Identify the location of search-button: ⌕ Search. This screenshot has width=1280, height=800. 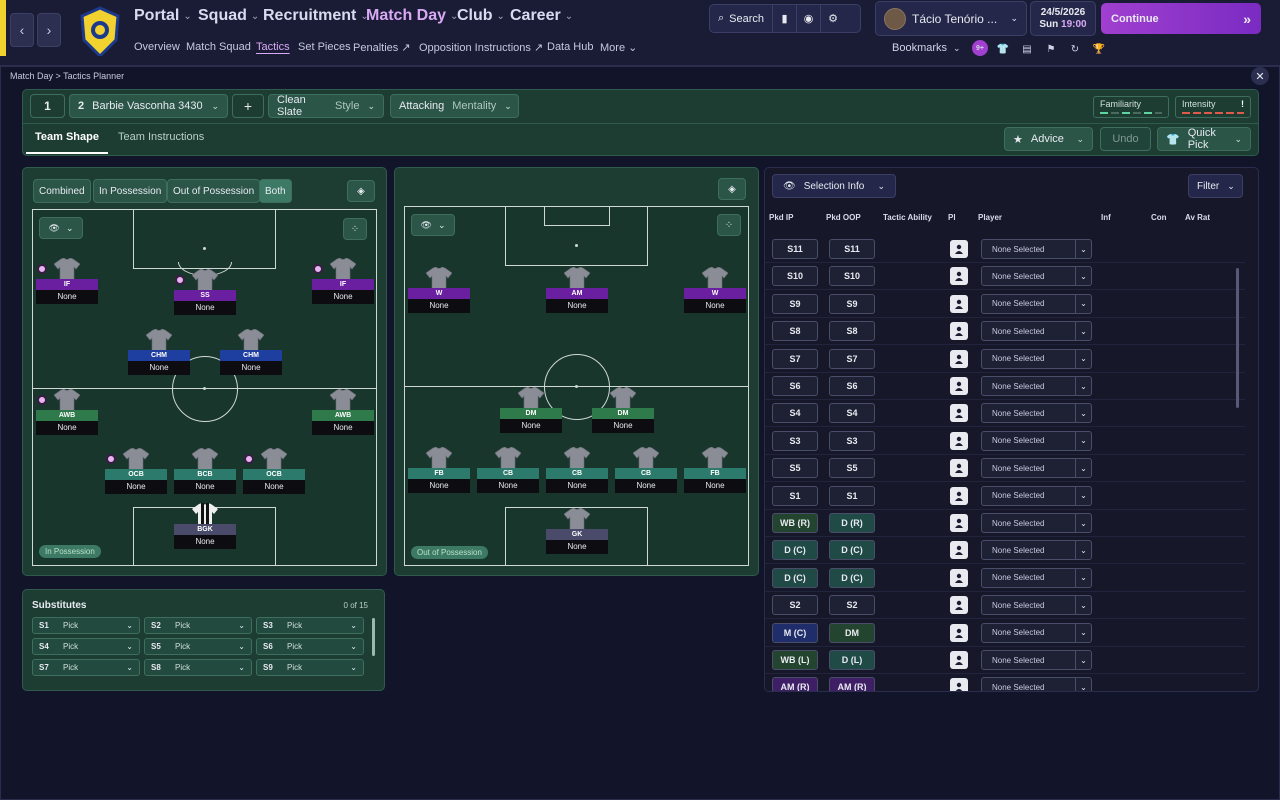
(742, 18).